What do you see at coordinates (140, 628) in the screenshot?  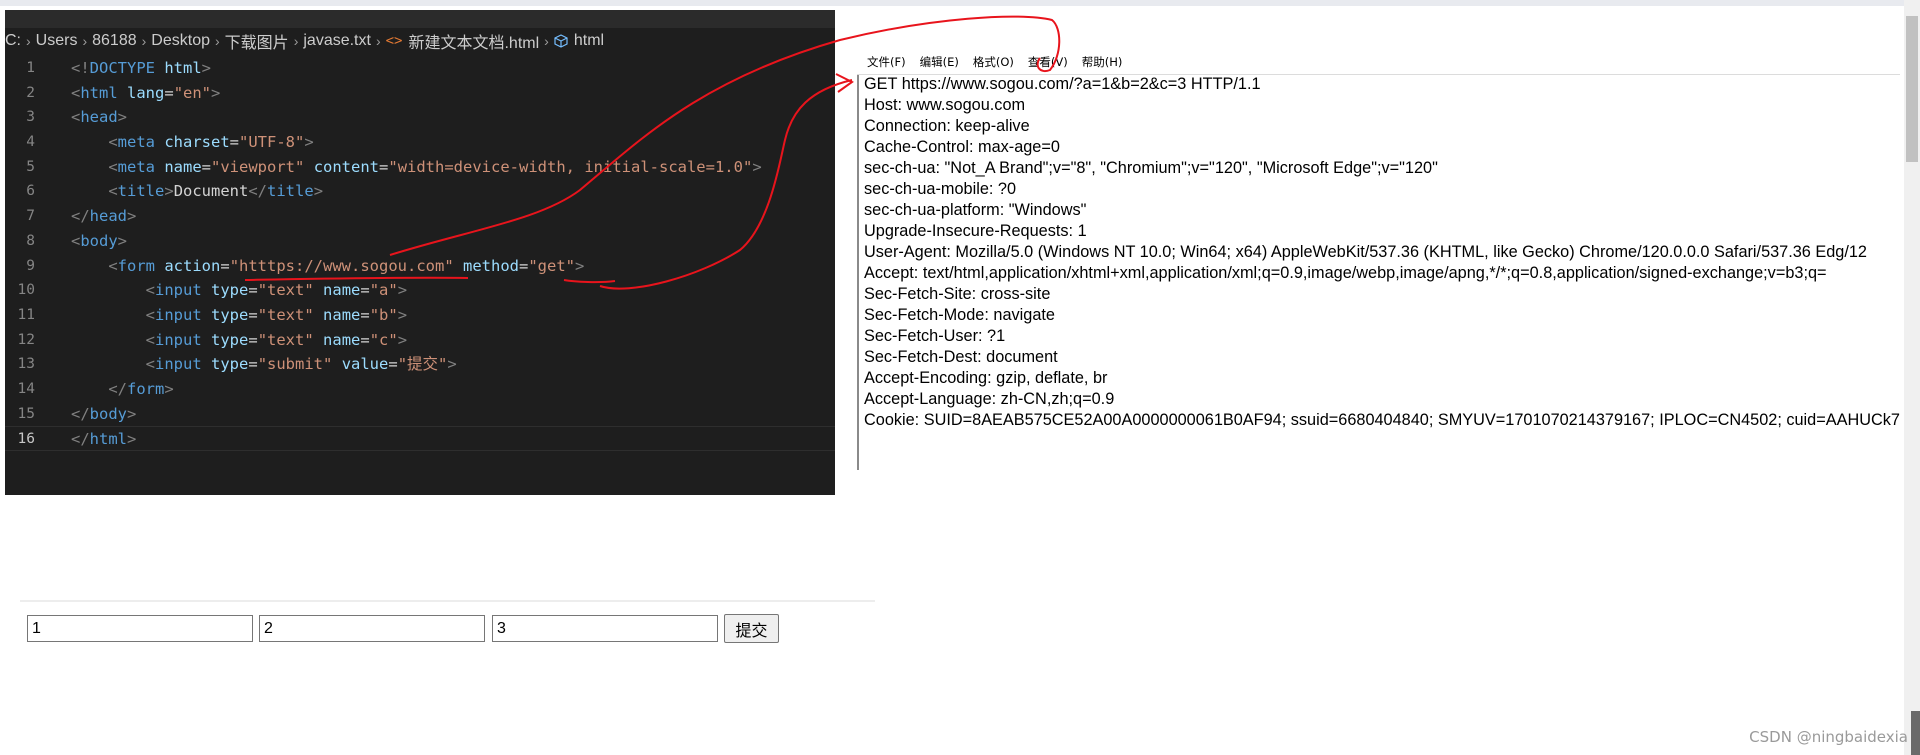 I see `input-a` at bounding box center [140, 628].